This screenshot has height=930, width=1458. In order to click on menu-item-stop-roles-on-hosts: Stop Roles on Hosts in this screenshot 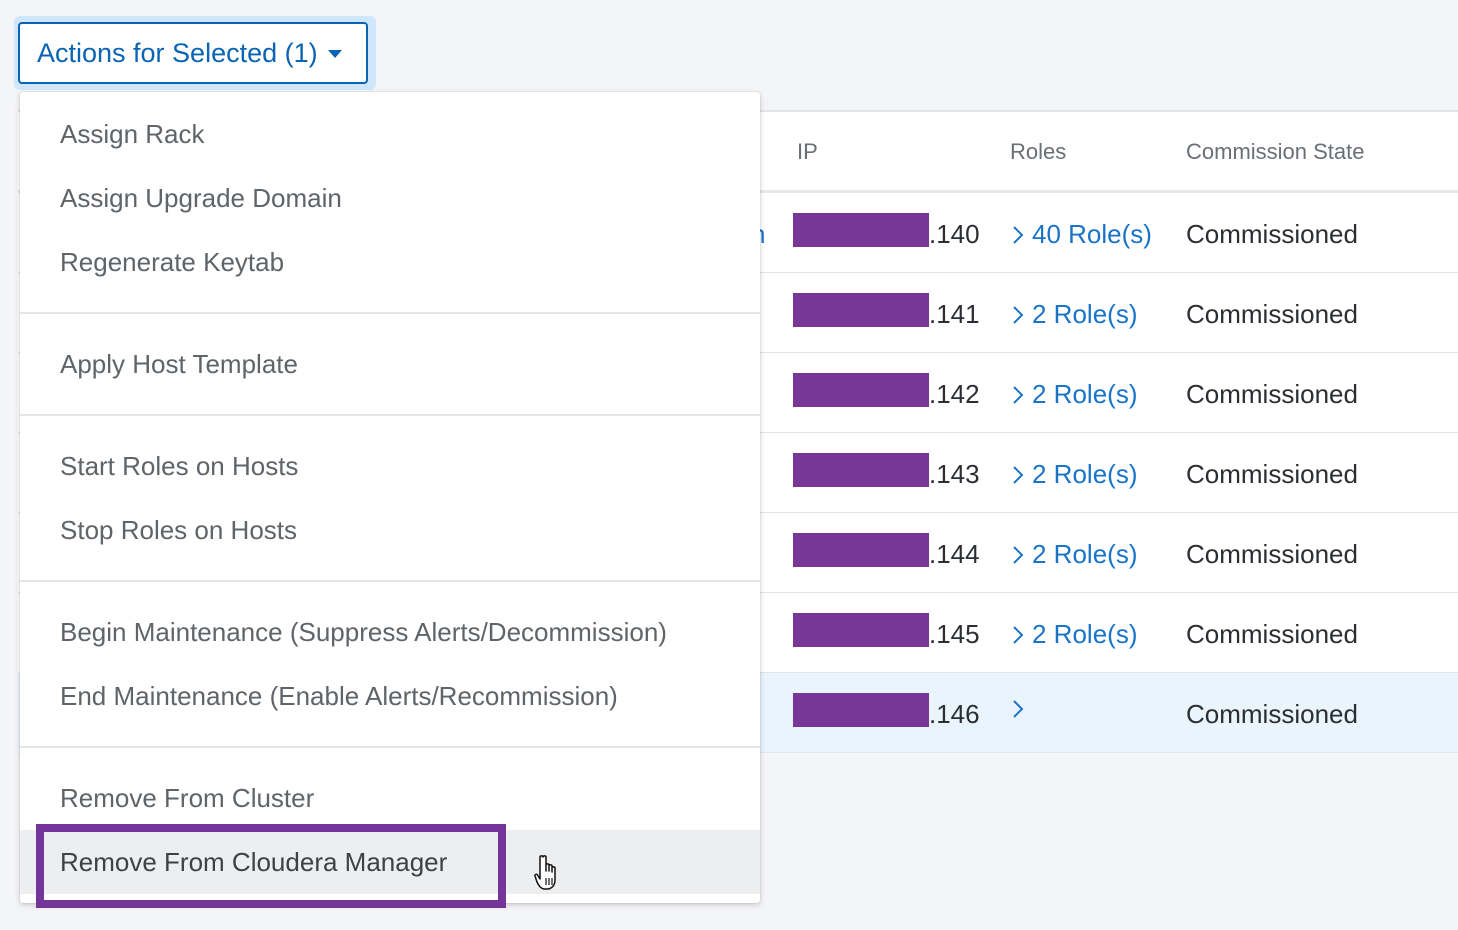, I will do `click(390, 530)`.